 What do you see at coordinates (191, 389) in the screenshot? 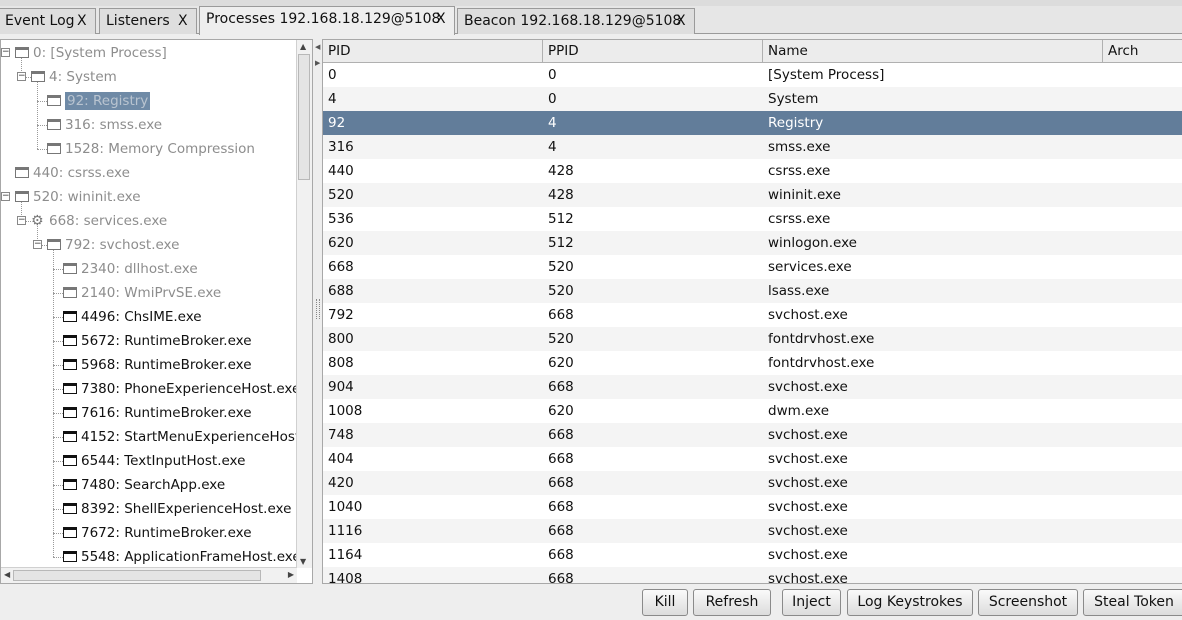
I see `tree-node-label: 7380: PhoneExperienceHost.exe` at bounding box center [191, 389].